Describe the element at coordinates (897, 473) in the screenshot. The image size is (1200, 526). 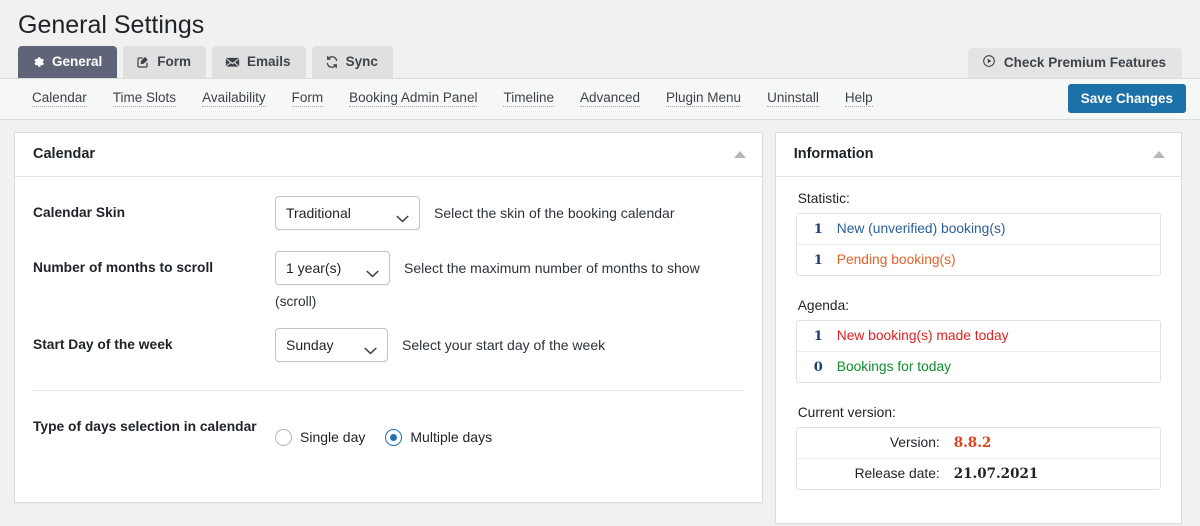
I see `release-date-key: Release date:` at that location.